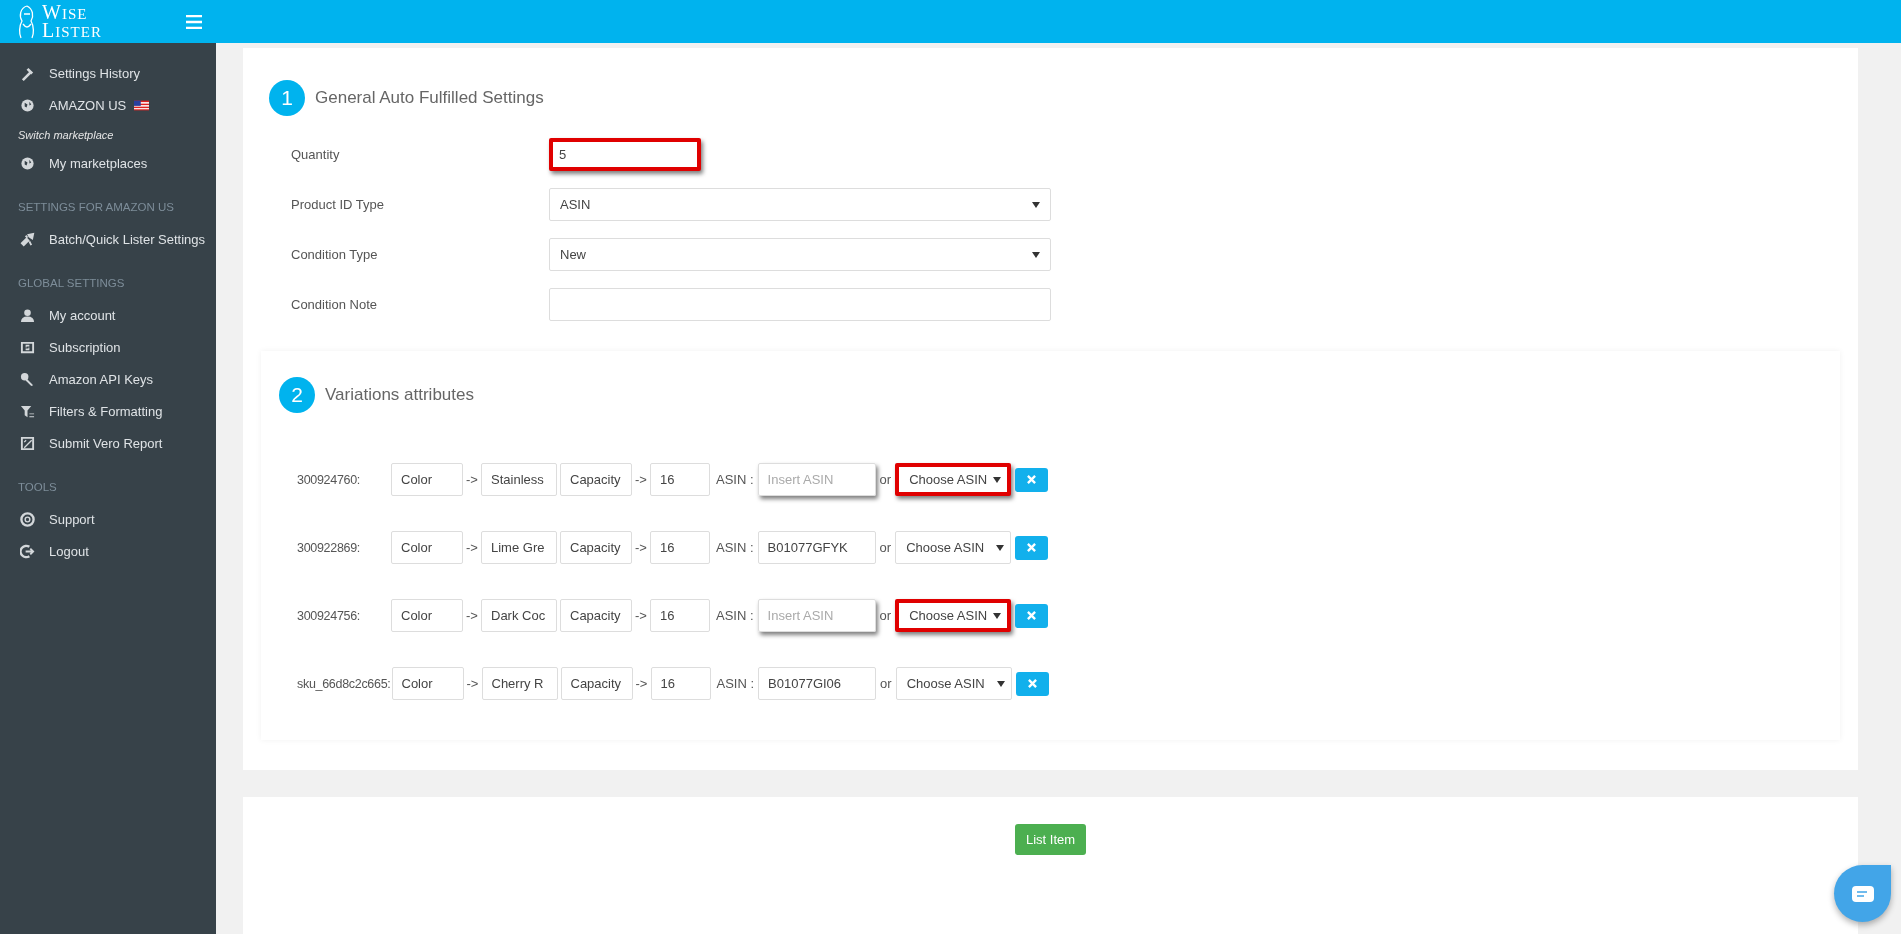 Image resolution: width=1901 pixels, height=934 pixels. What do you see at coordinates (344, 683) in the screenshot?
I see `sku-label: sku_66d8c2c665:` at bounding box center [344, 683].